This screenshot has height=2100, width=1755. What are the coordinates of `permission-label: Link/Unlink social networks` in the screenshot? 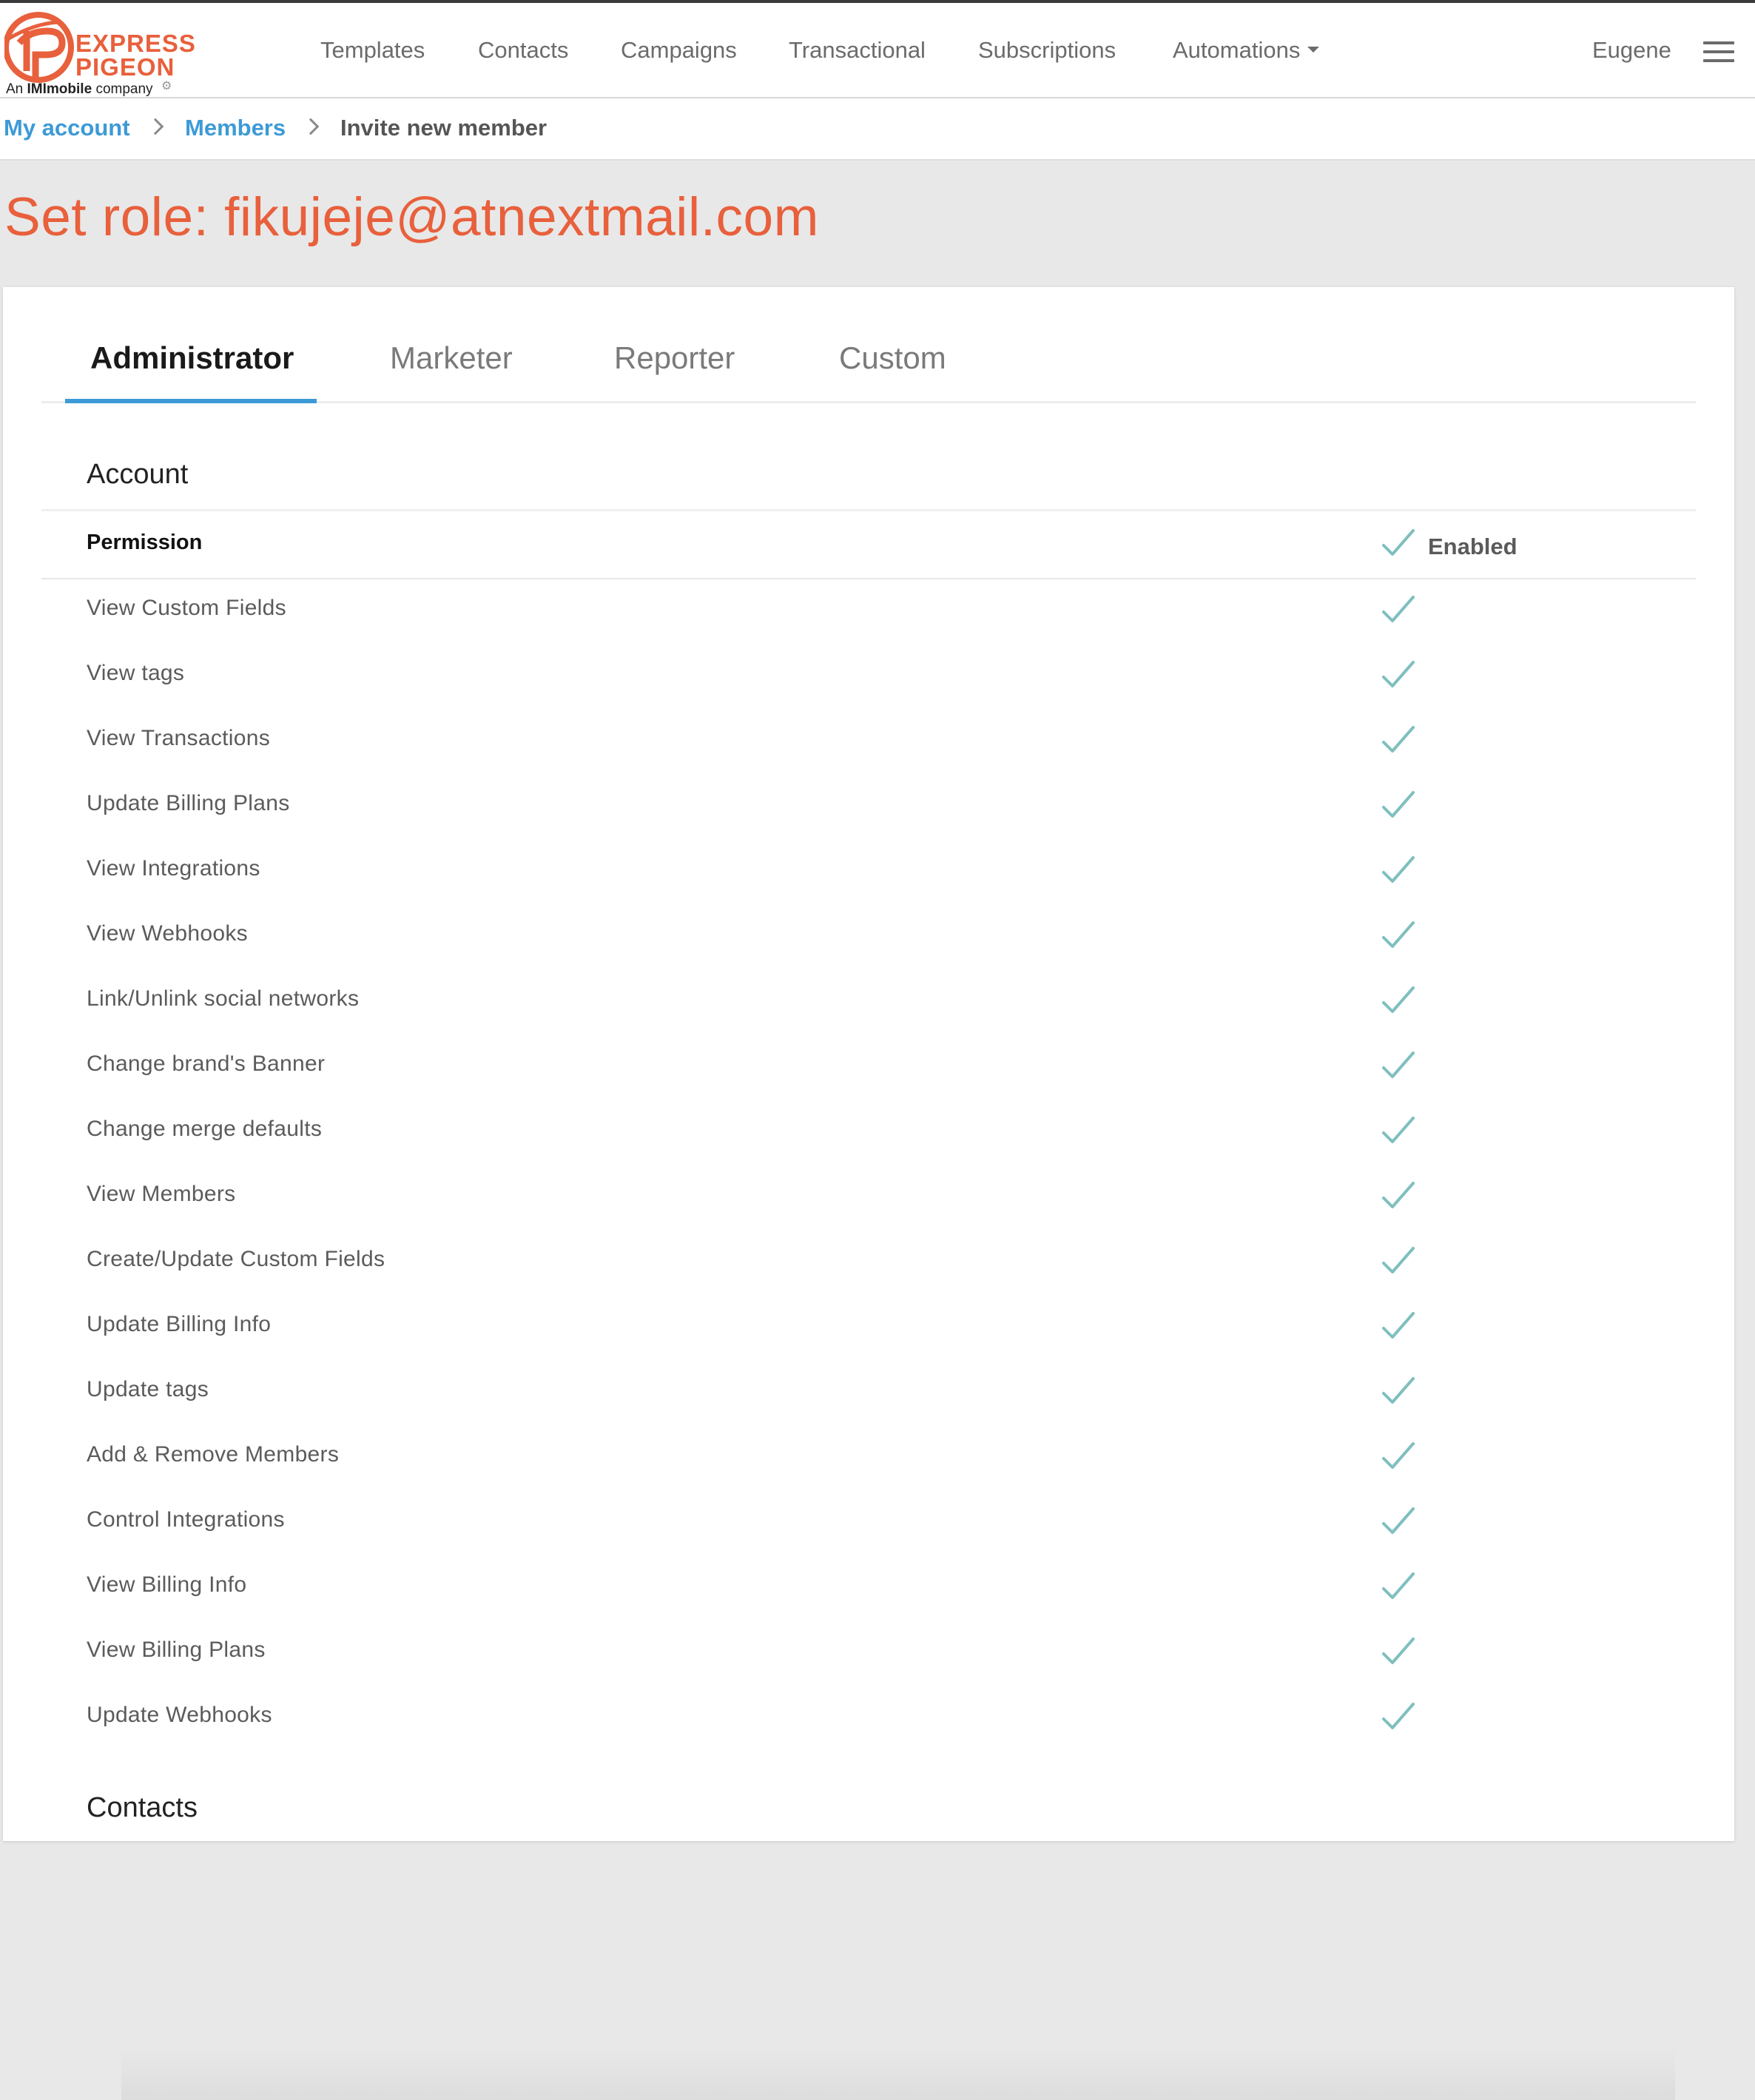 It's located at (223, 999).